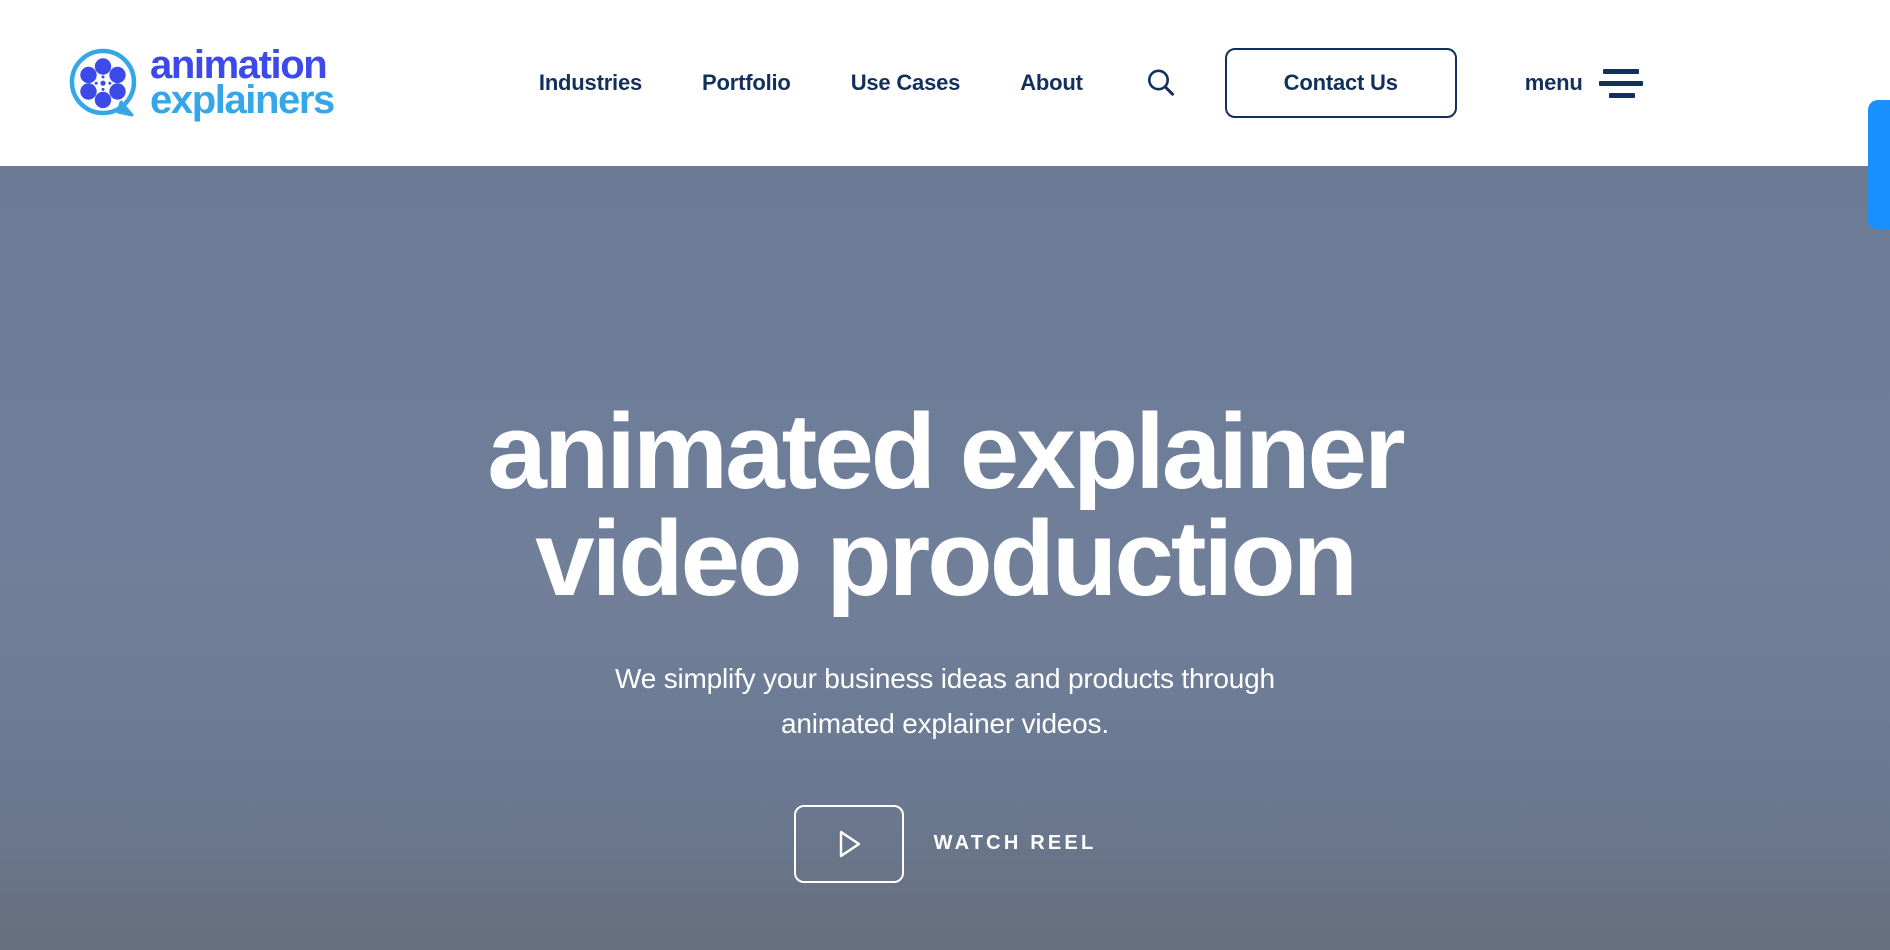 The image size is (1890, 950). I want to click on main-navigation: Industries Portfolio Use Cases About, so click(811, 83).